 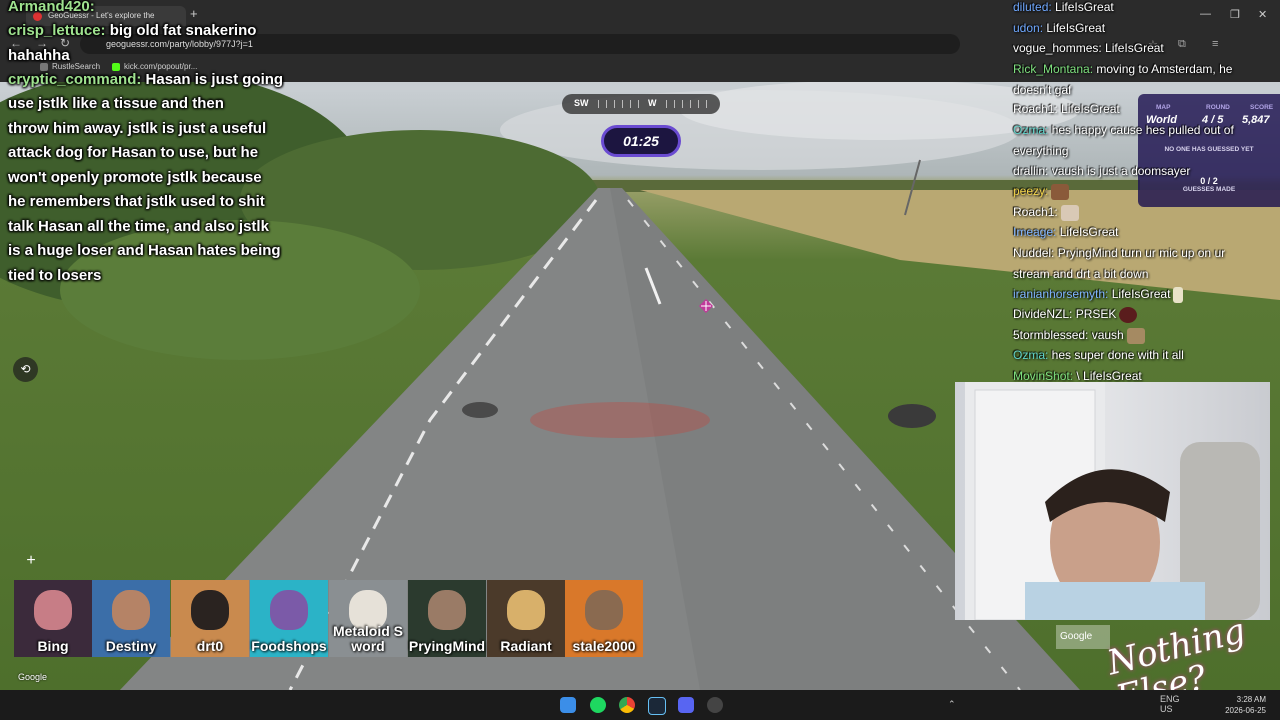 I want to click on chat-line: use jstlk like a tissue and then, so click(x=116, y=104).